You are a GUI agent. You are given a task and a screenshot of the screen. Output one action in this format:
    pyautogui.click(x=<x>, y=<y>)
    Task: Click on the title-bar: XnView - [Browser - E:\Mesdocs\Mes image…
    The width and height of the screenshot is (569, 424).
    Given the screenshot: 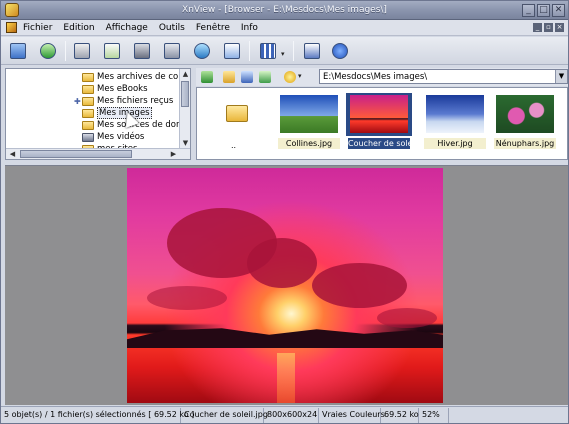 What is the action you would take?
    pyautogui.click(x=284, y=10)
    